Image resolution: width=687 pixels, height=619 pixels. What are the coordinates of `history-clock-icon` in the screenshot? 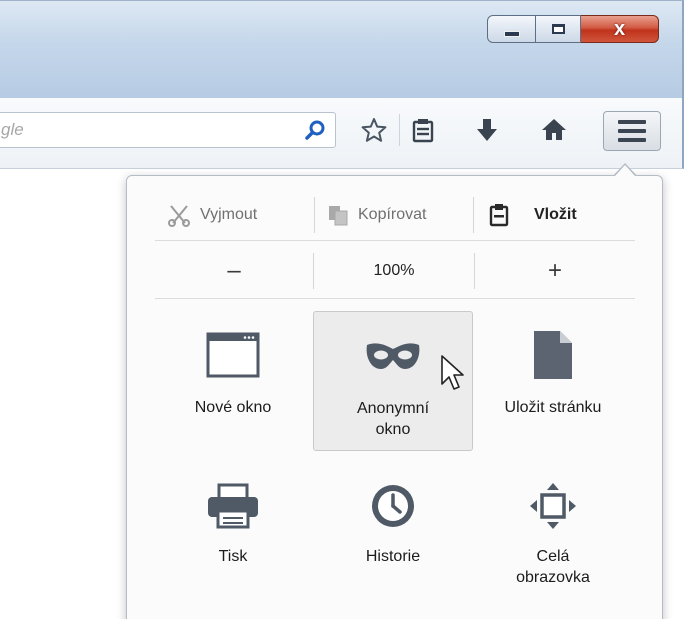 It's located at (393, 506).